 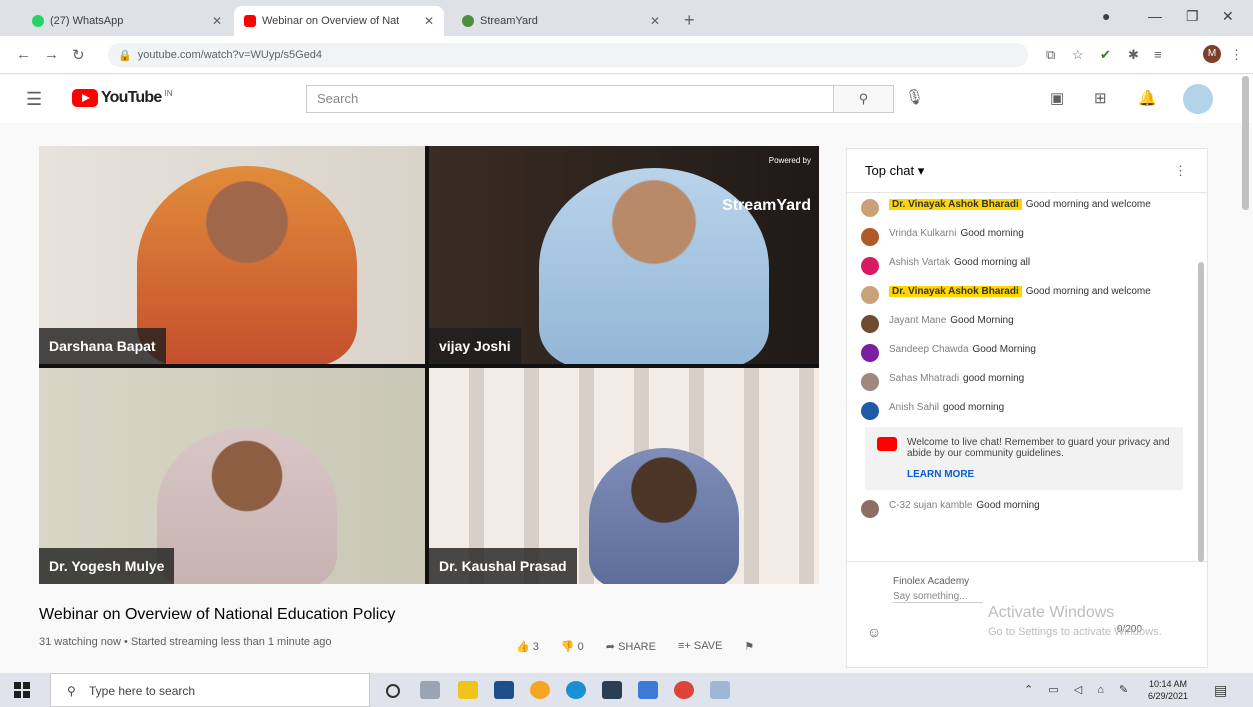 I want to click on check-extension-icon: ✔, so click(x=1105, y=55).